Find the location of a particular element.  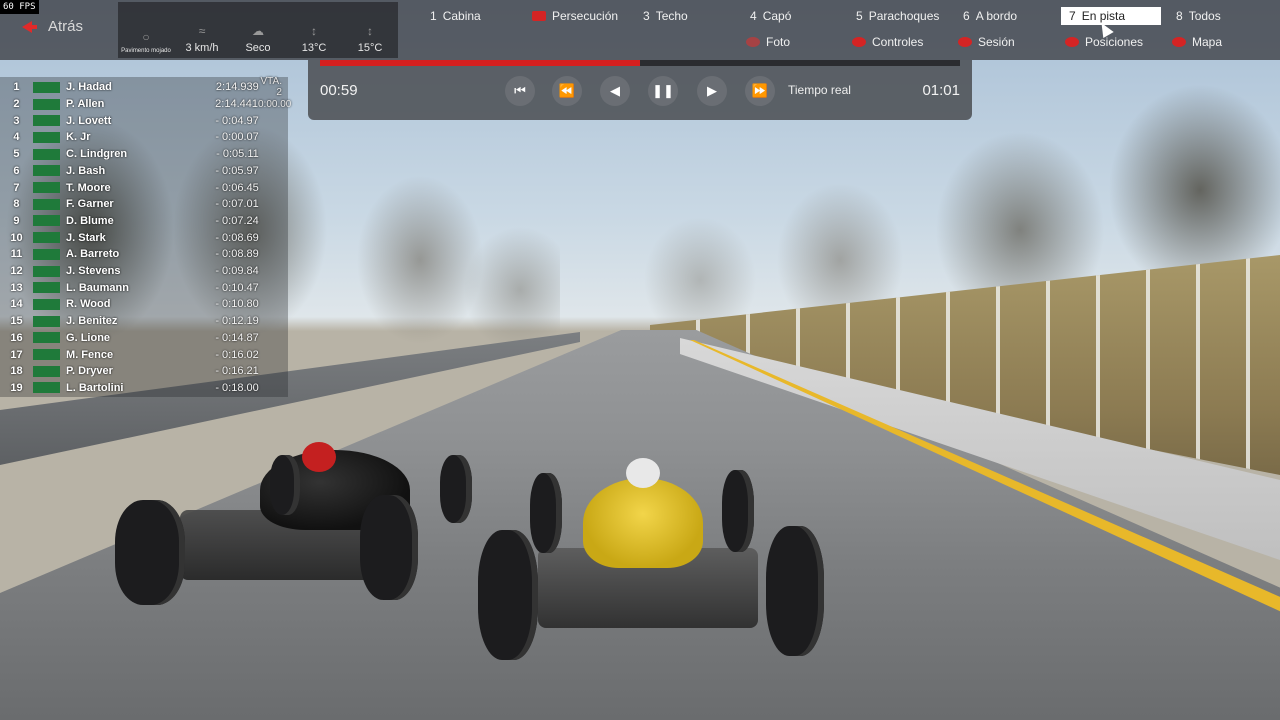

driver-name: L. Bartolini is located at coordinates (95, 387).